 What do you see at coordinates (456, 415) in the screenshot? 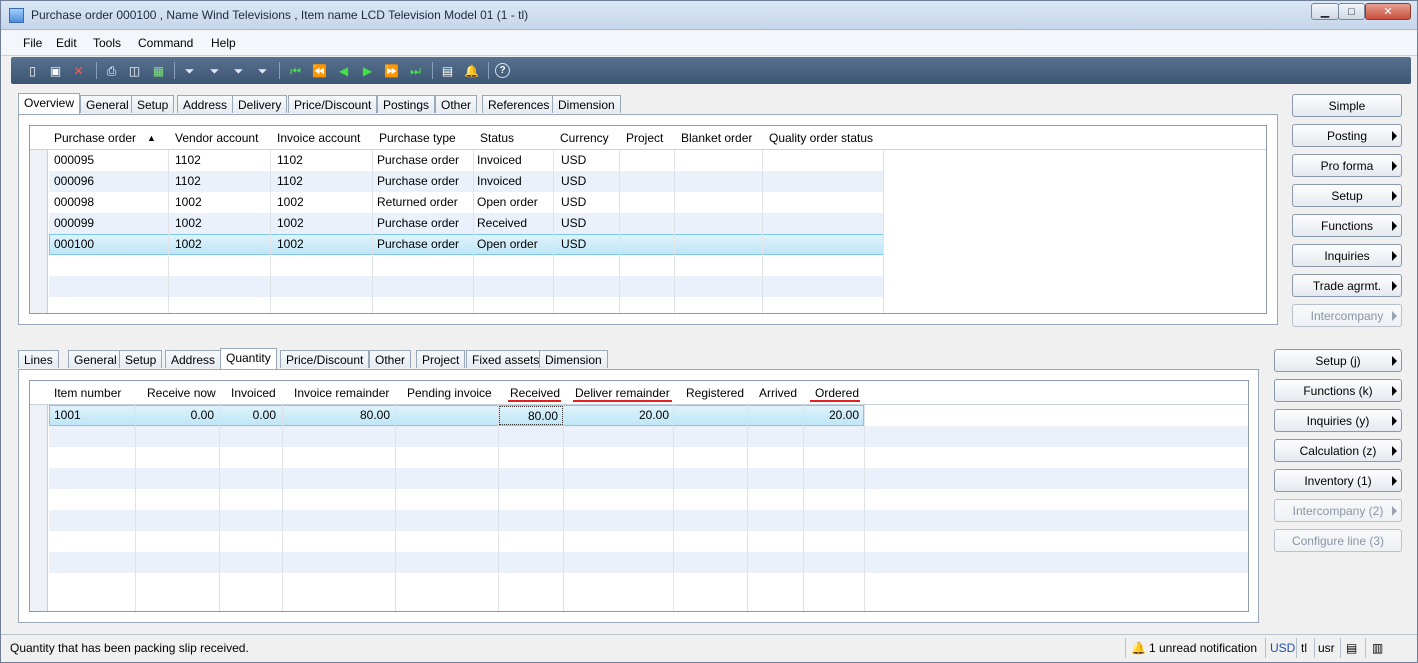
I see `table-row-selected: 1001 0.00 0.00 80.00 80.00 20.00 20.00` at bounding box center [456, 415].